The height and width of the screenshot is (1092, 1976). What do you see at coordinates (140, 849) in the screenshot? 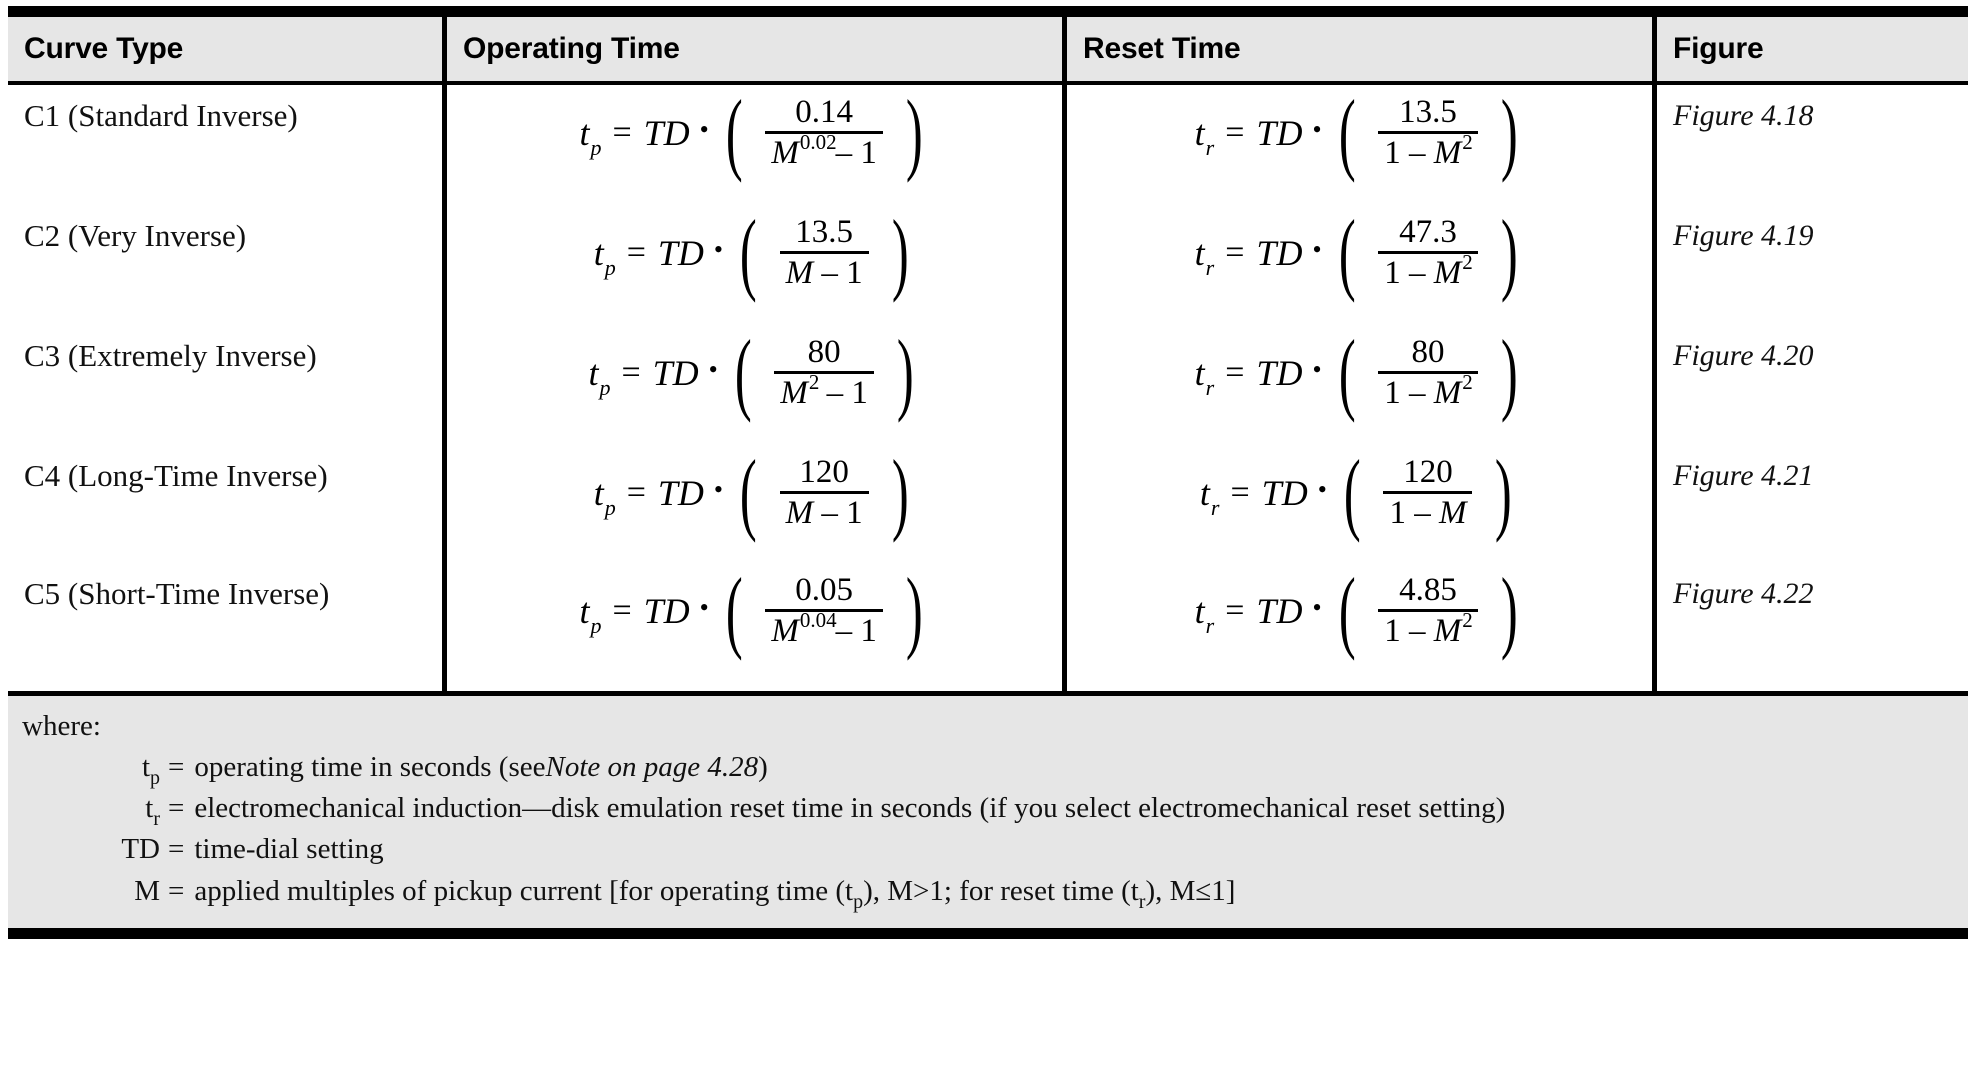
I see `footnote-symbol: TD` at bounding box center [140, 849].